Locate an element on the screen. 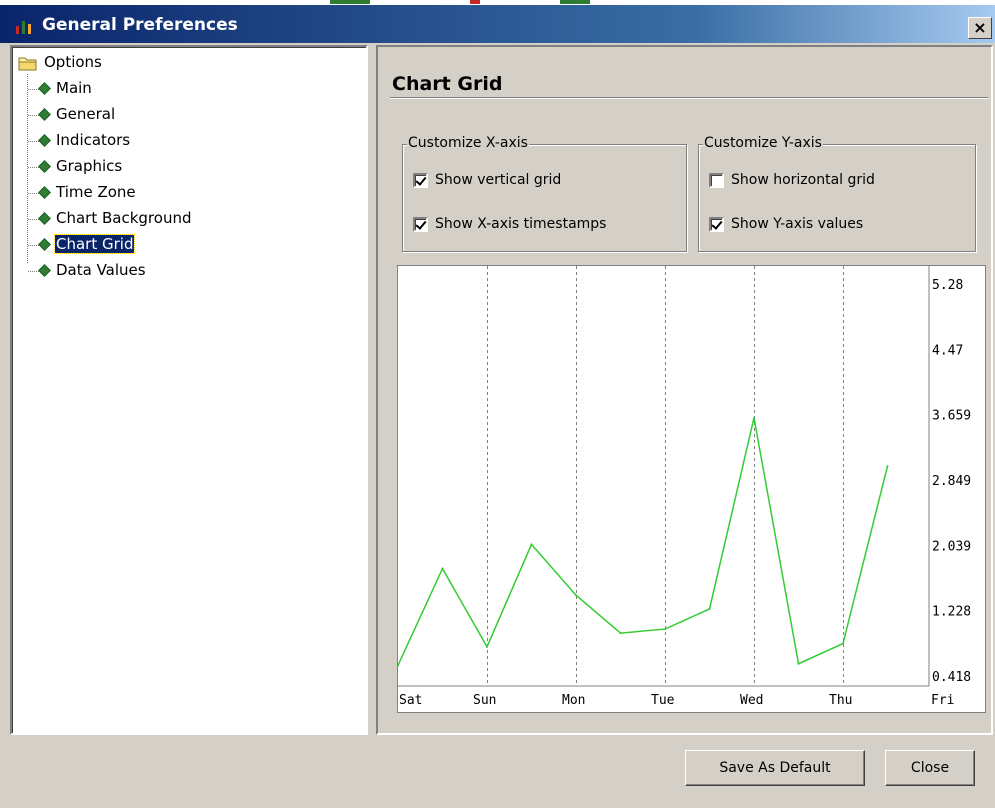 Image resolution: width=995 pixels, height=808 pixels. title-bar: General Preferences × is located at coordinates (497, 24).